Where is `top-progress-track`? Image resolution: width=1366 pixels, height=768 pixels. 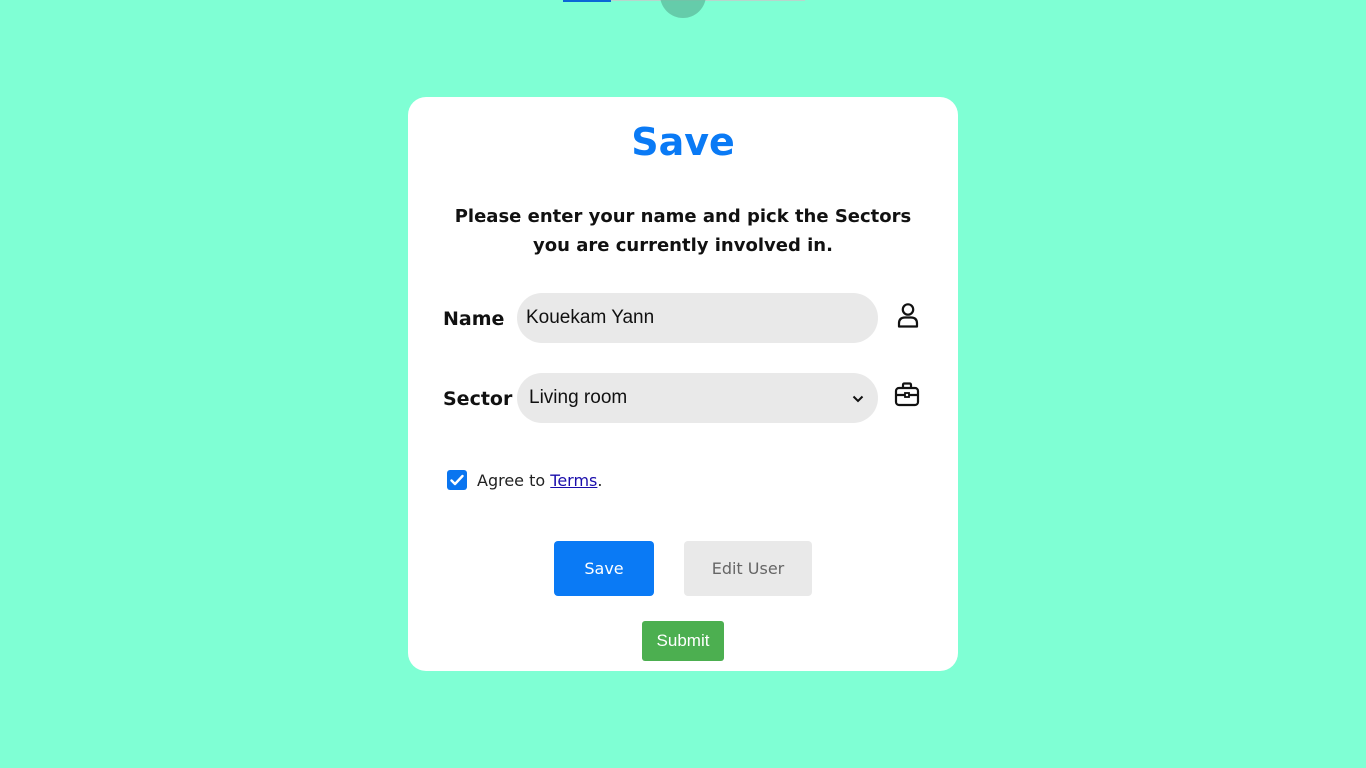
top-progress-track is located at coordinates (708, 0).